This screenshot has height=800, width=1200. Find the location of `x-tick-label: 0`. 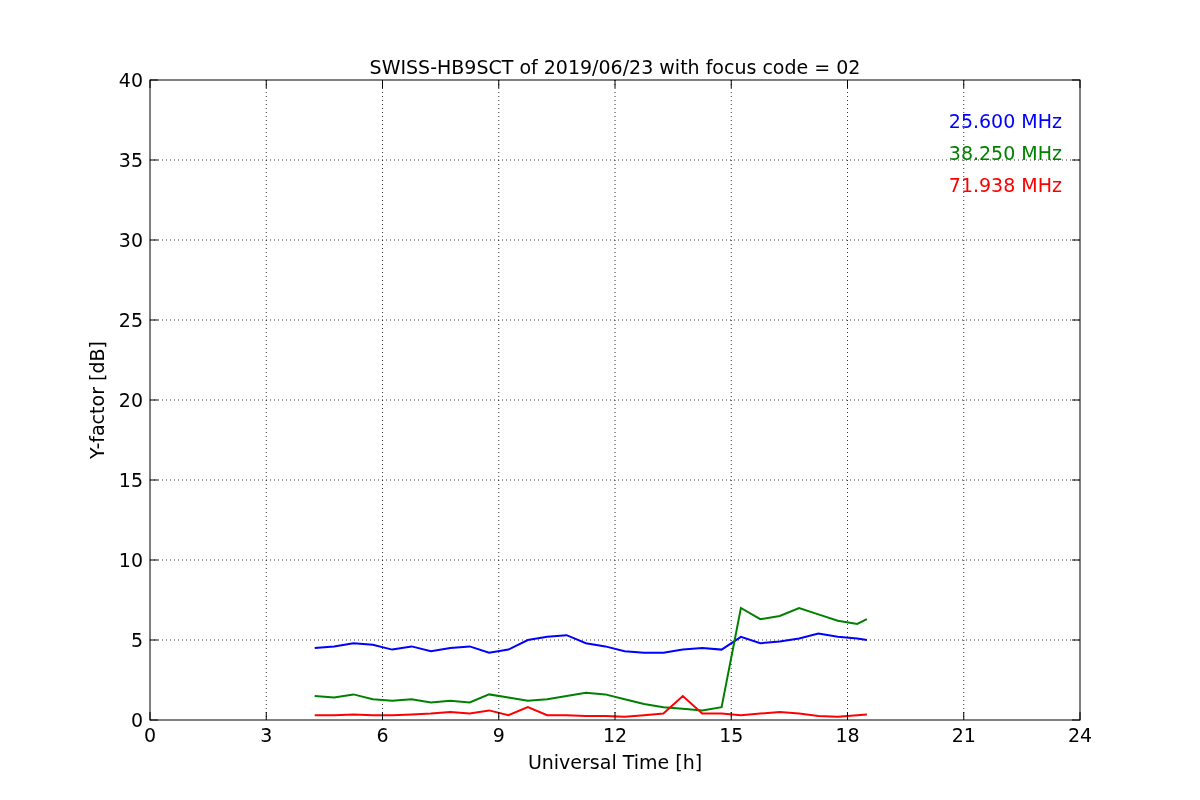

x-tick-label: 0 is located at coordinates (150, 735).